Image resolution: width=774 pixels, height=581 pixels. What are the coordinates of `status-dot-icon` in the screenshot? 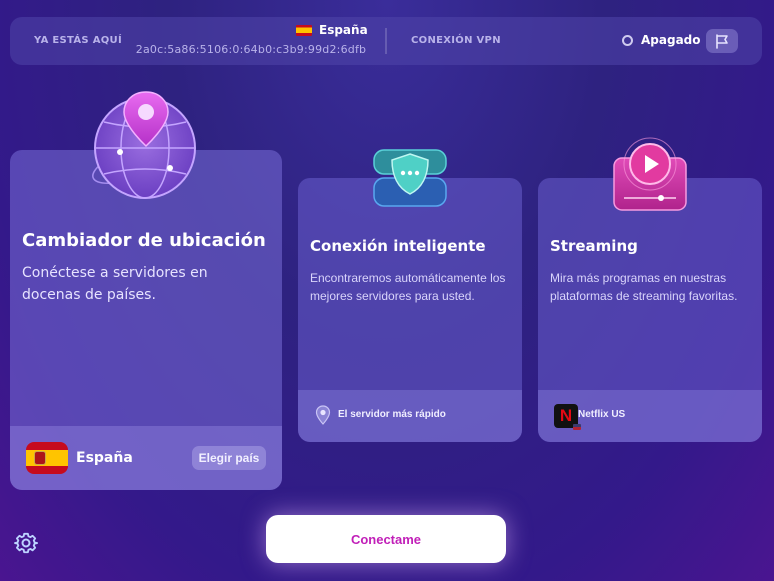 It's located at (627, 40).